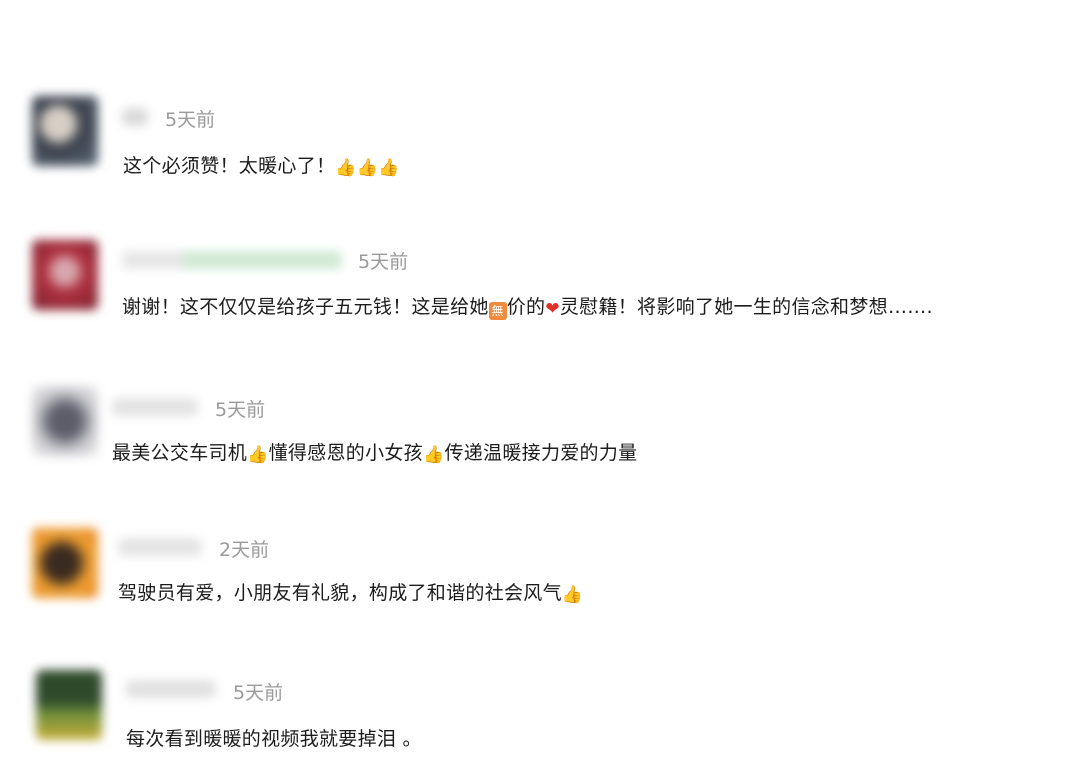 This screenshot has width=1080, height=766. Describe the element at coordinates (497, 311) in the screenshot. I see `no-badge-icon: 無` at that location.